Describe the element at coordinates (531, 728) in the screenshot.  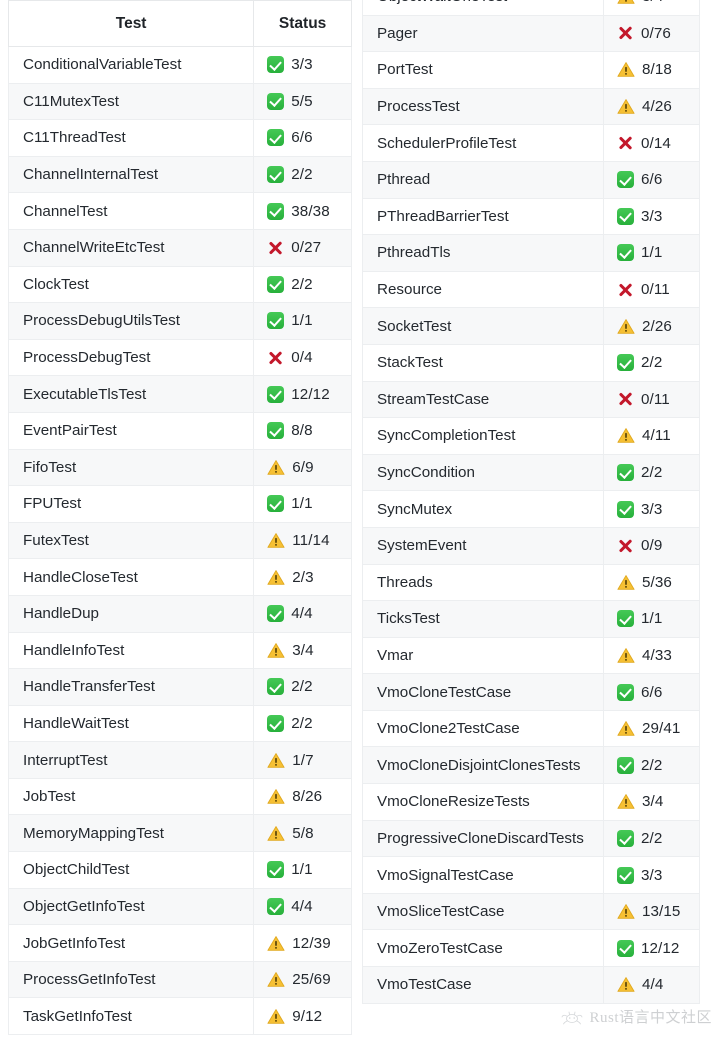
I see `table-row: VmoClone2TestCase 29/41` at that location.